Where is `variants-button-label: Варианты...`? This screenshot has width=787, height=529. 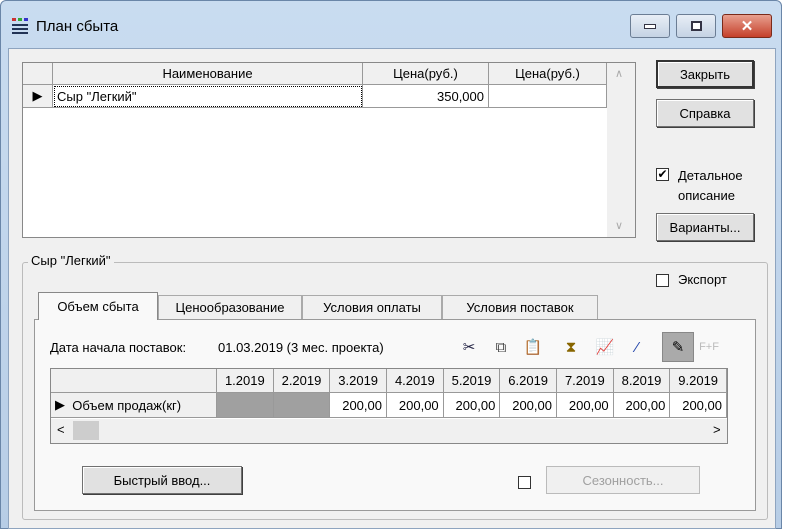
variants-button-label: Варианты... is located at coordinates (705, 227).